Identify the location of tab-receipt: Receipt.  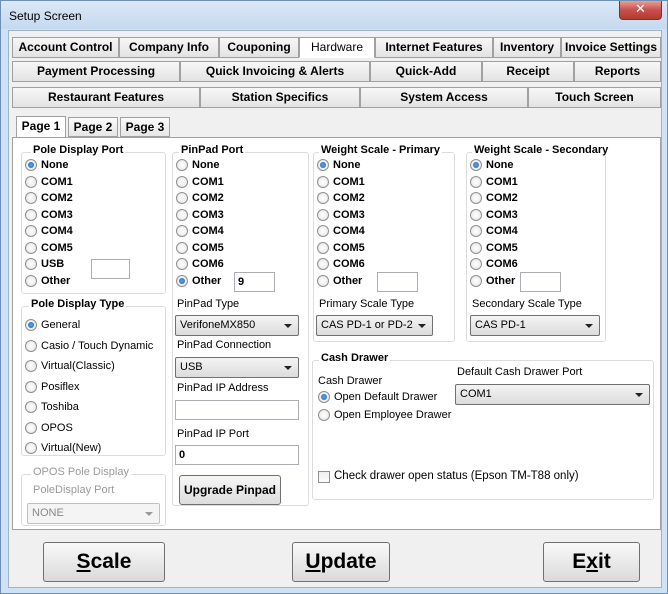
(528, 71).